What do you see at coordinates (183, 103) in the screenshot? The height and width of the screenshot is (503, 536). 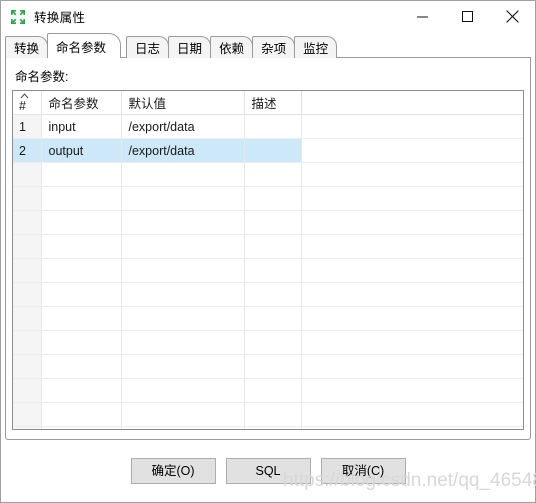 I see `column-header-default-value: 默认值` at bounding box center [183, 103].